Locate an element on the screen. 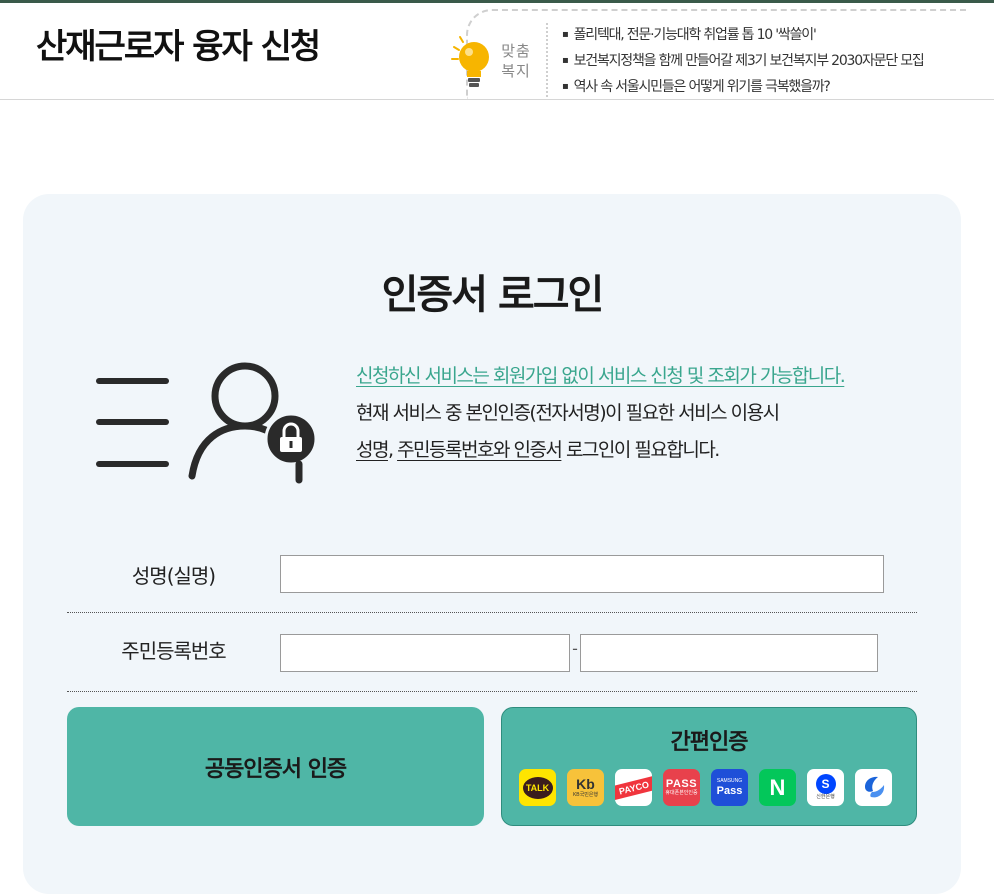 This screenshot has height=894, width=994. easy-auth-label: 간편인증 is located at coordinates (709, 742).